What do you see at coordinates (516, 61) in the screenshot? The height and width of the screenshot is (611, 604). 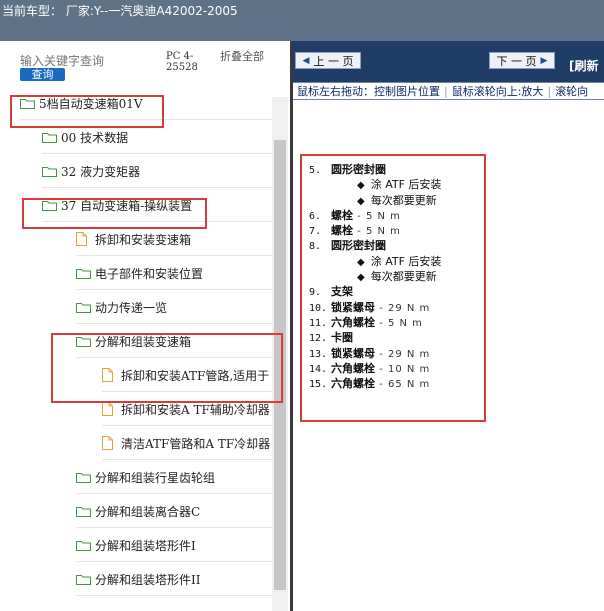 I see `next-page-label: 下 一 页` at bounding box center [516, 61].